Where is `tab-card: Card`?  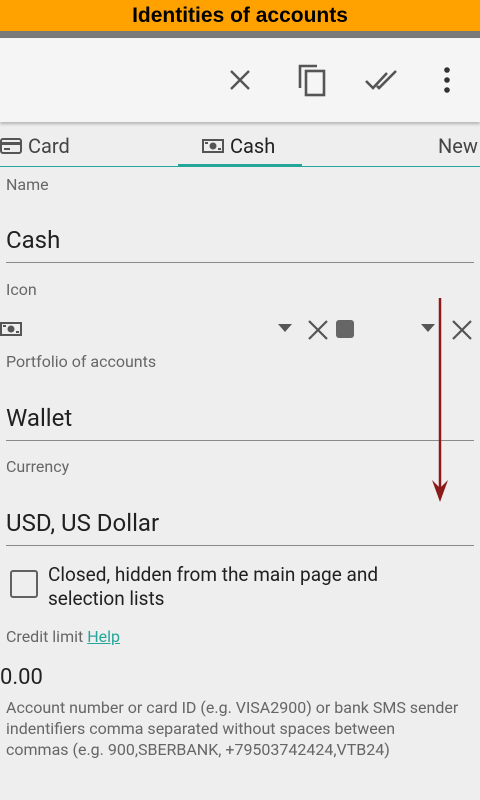
tab-card: Card is located at coordinates (35, 146).